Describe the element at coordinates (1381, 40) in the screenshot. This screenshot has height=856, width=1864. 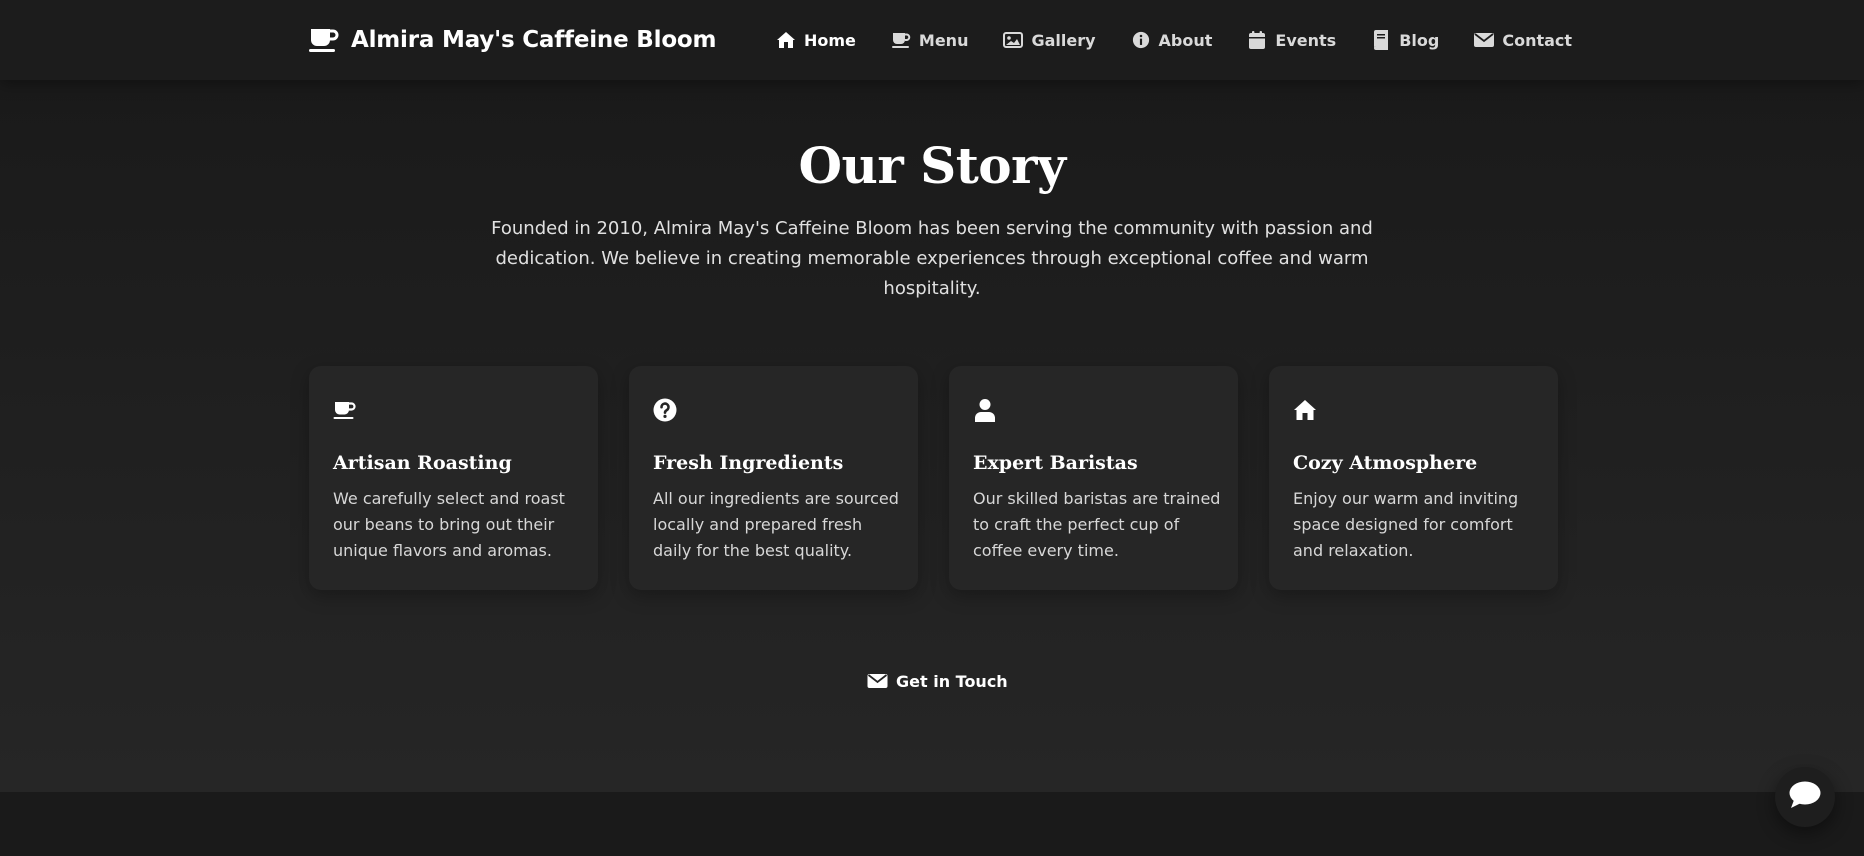
I see `book-icon` at that location.